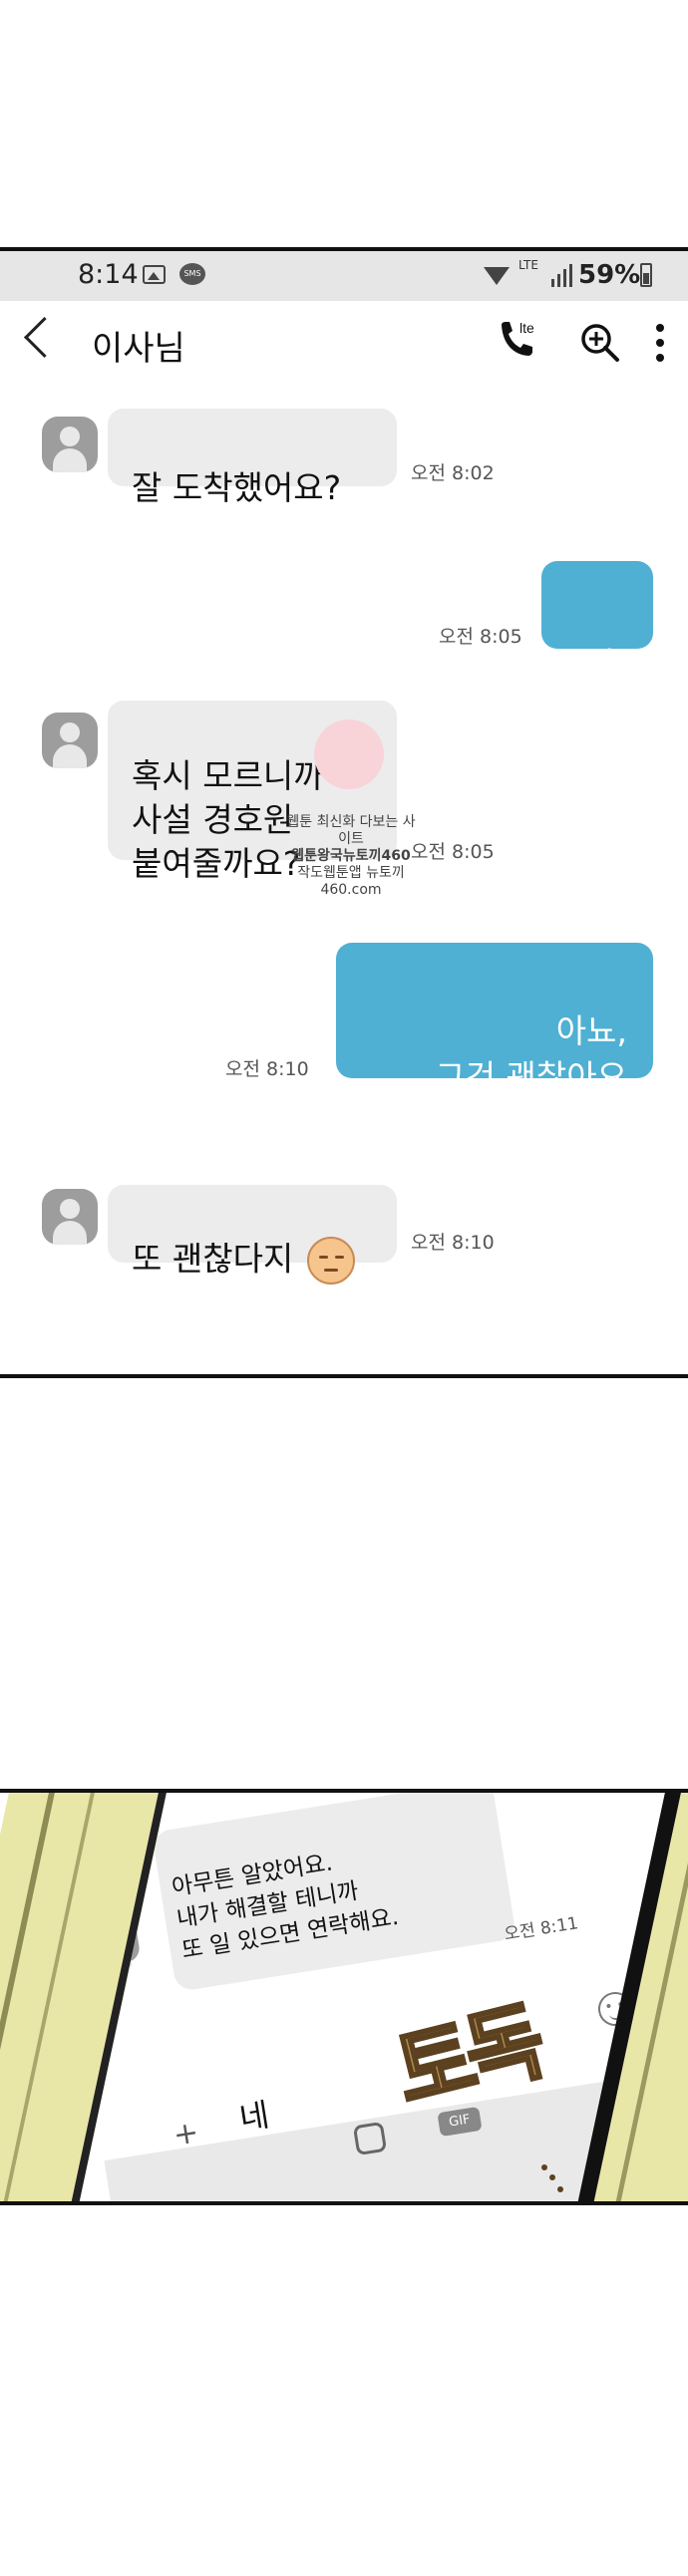  What do you see at coordinates (609, 275) in the screenshot?
I see `battery-percent: 59%` at bounding box center [609, 275].